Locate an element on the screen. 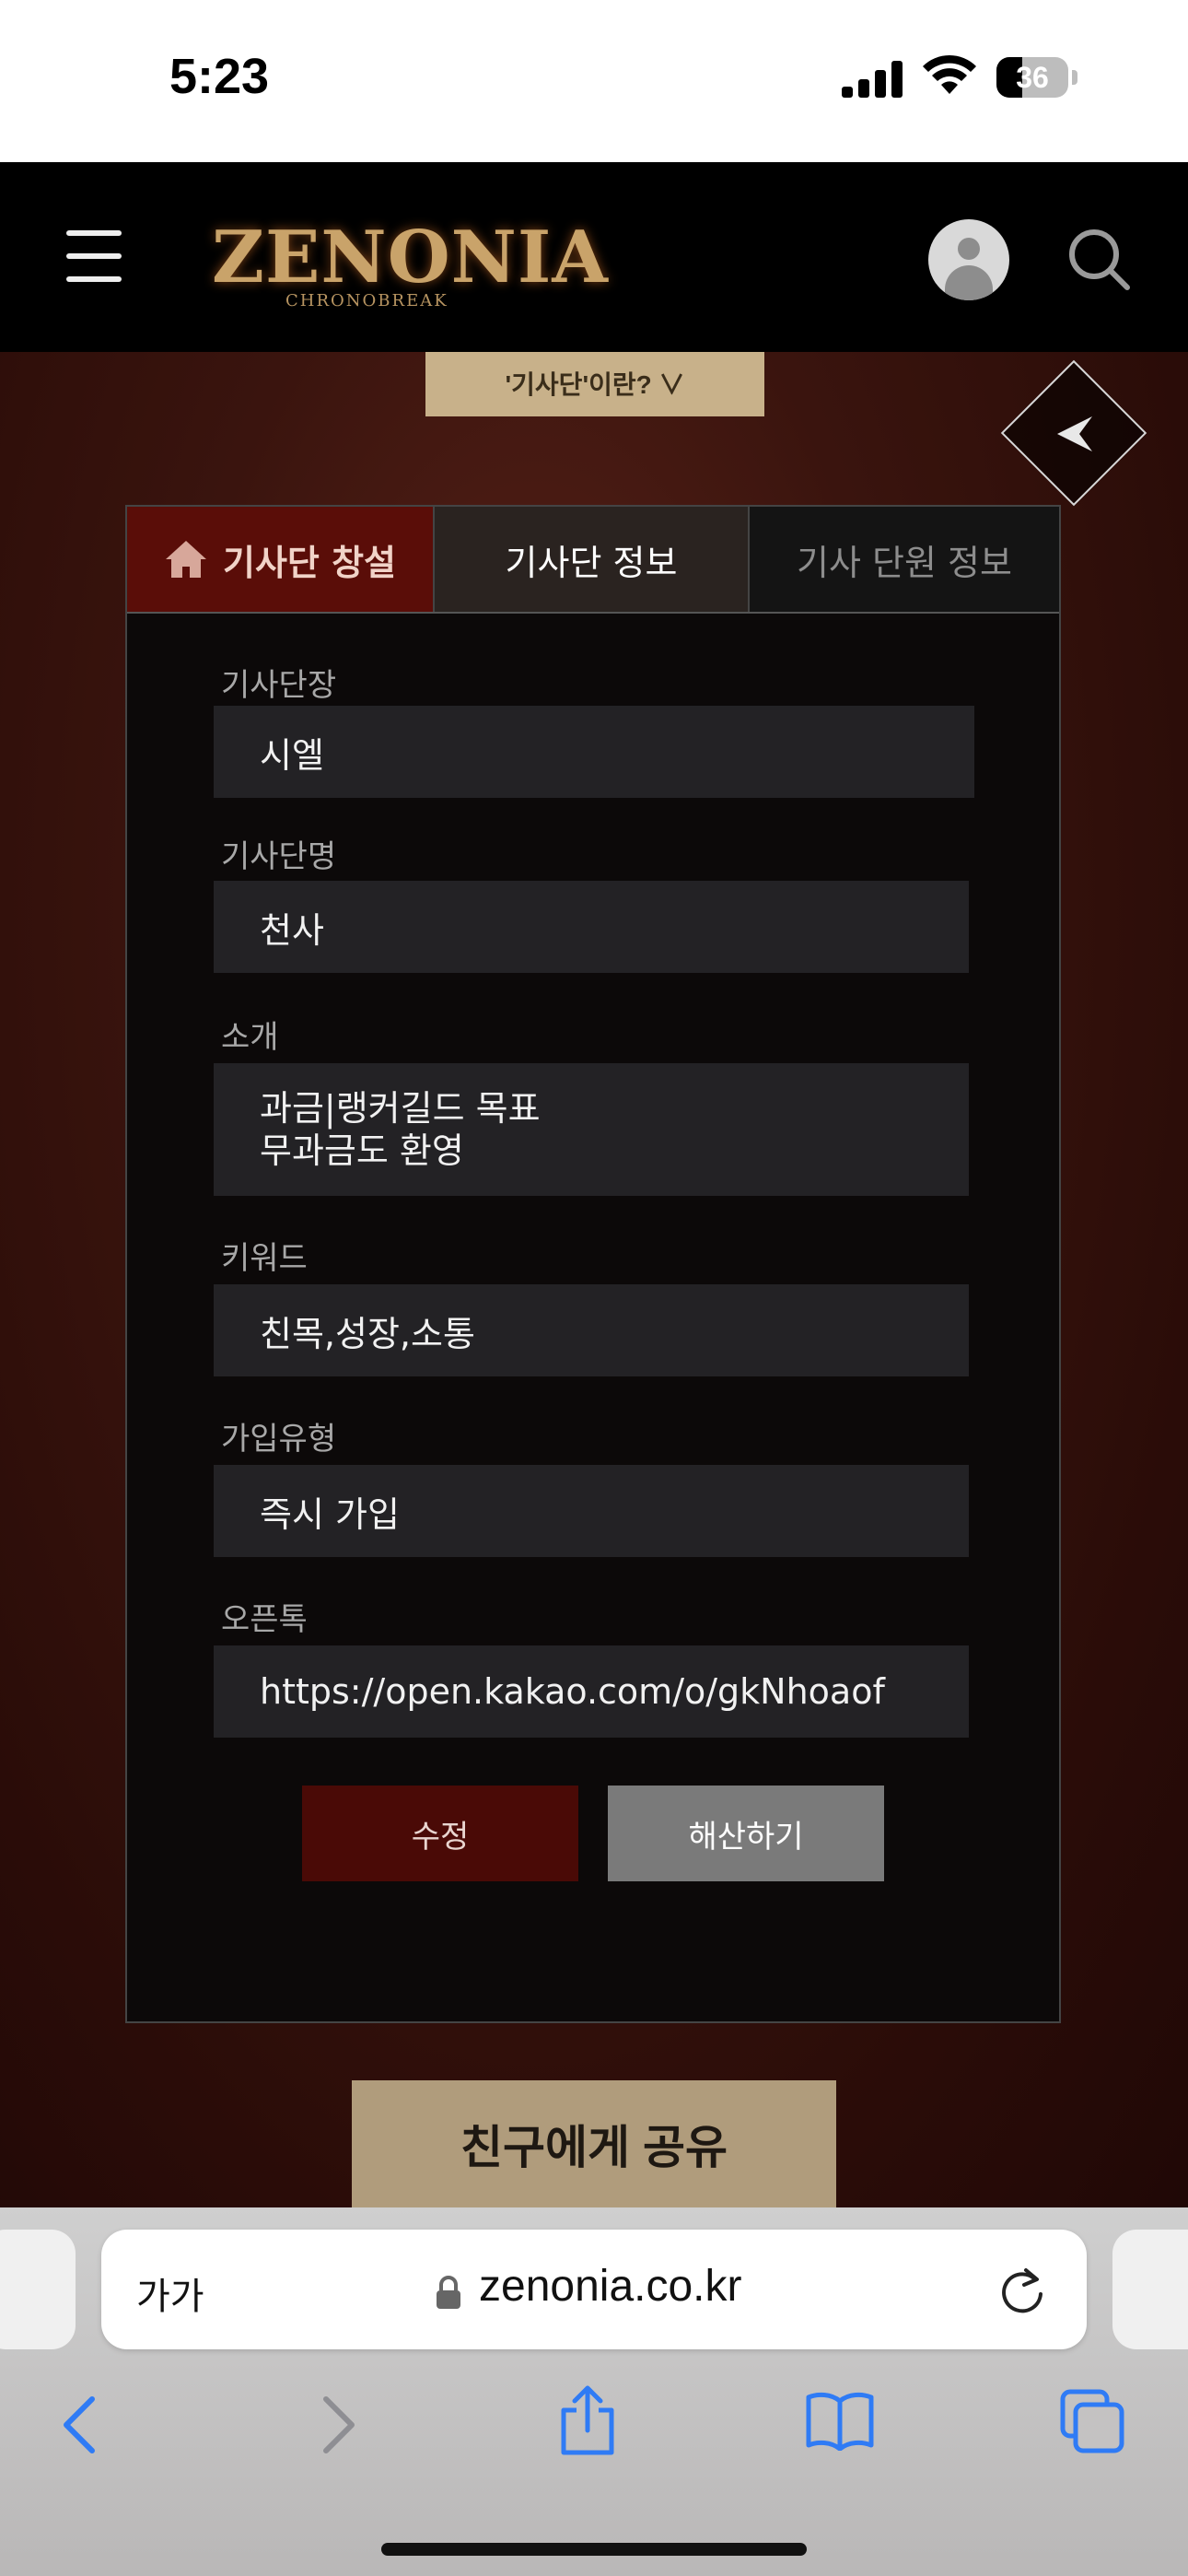 The image size is (1188, 2576). battery-icon: 36 is located at coordinates (1032, 77).